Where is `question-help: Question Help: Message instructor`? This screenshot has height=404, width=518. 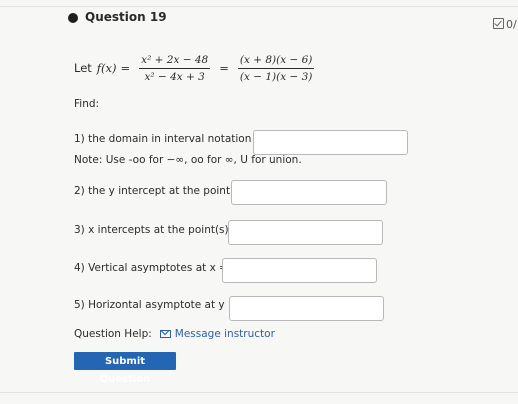 question-help: Question Help: Message instructor is located at coordinates (174, 334).